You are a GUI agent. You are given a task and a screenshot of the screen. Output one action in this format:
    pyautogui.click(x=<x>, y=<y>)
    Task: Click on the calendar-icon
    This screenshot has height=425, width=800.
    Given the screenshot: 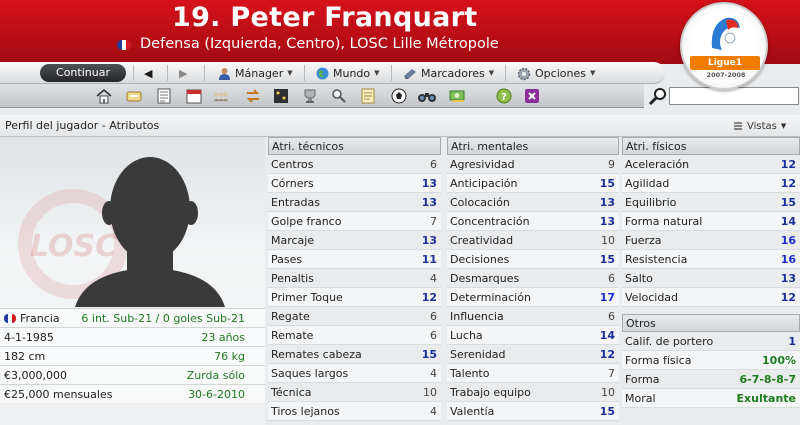 What is the action you would take?
    pyautogui.click(x=194, y=96)
    